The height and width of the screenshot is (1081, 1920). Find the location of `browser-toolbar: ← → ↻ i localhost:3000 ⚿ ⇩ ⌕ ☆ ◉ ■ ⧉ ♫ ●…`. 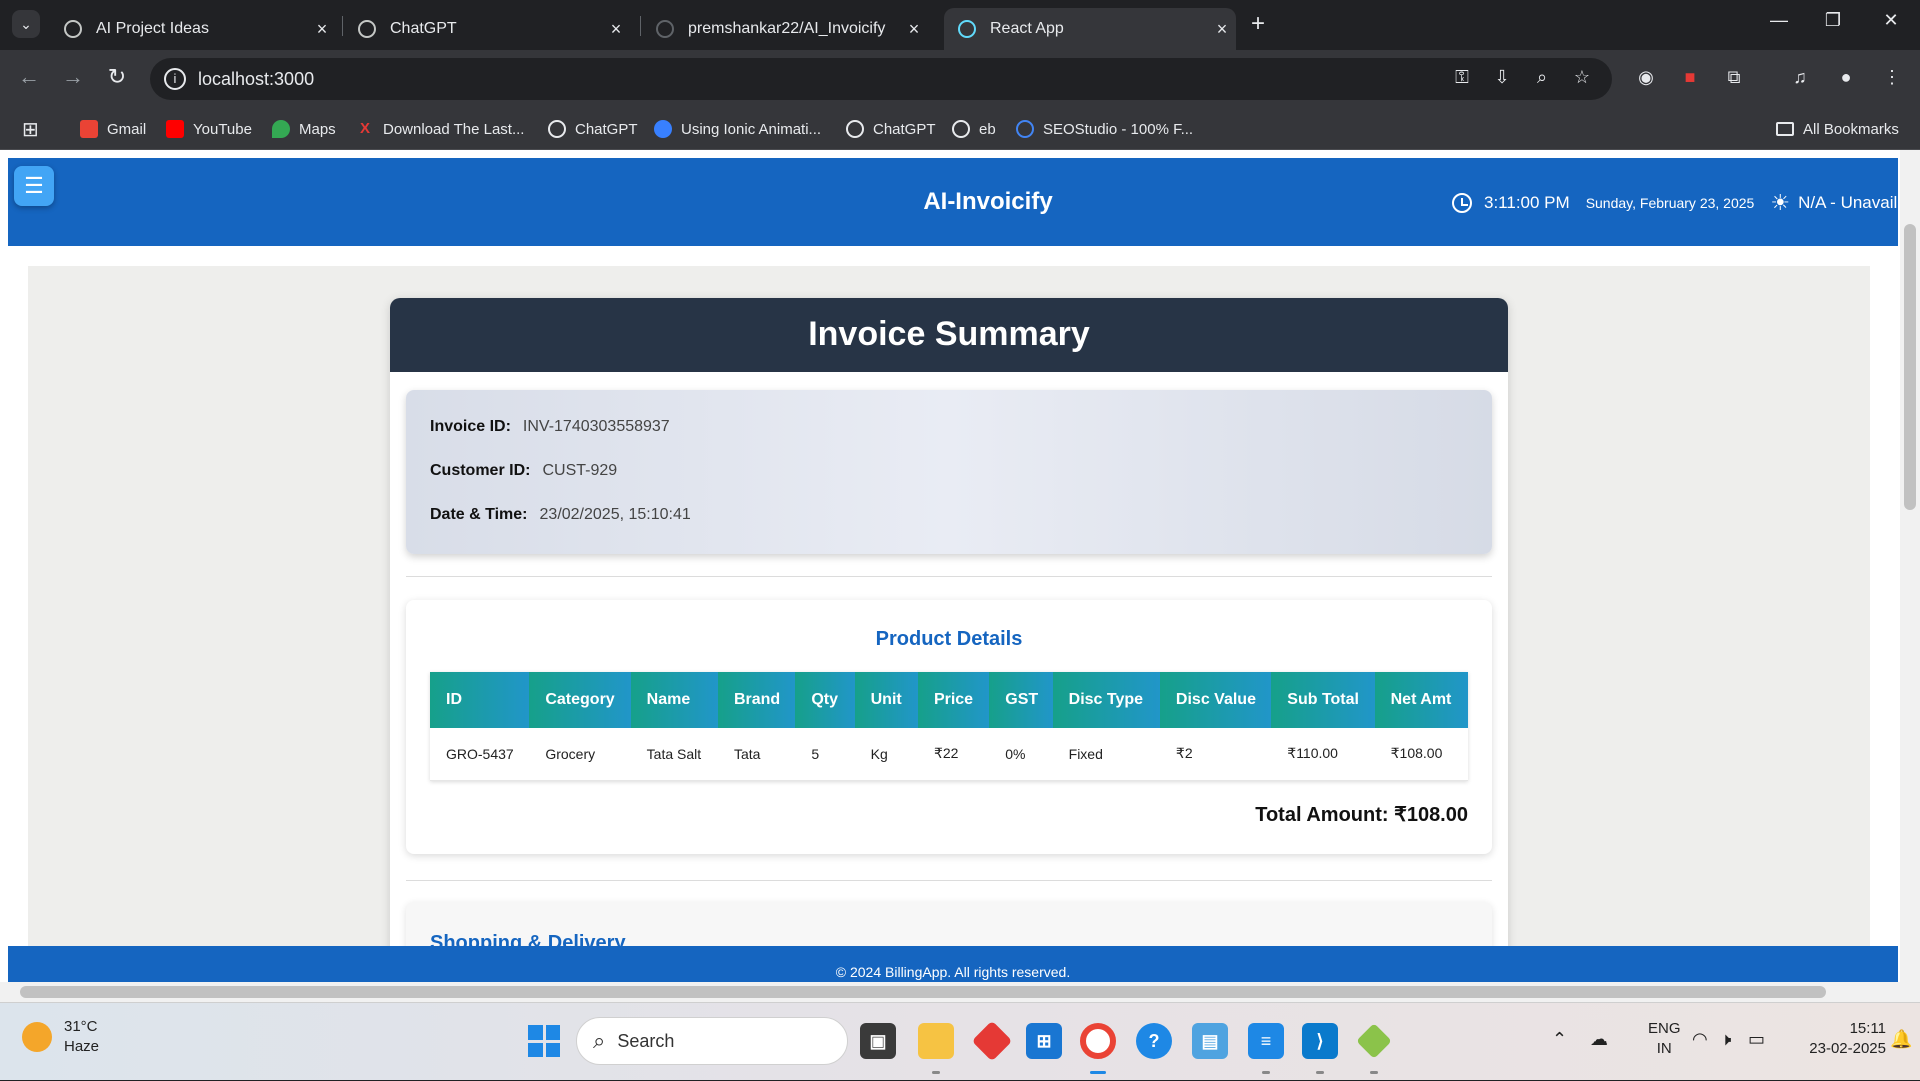

browser-toolbar: ← → ↻ i localhost:3000 ⚿ ⇩ ⌕ ☆ ◉ ■ ⧉ ♫ ●… is located at coordinates (960, 79).